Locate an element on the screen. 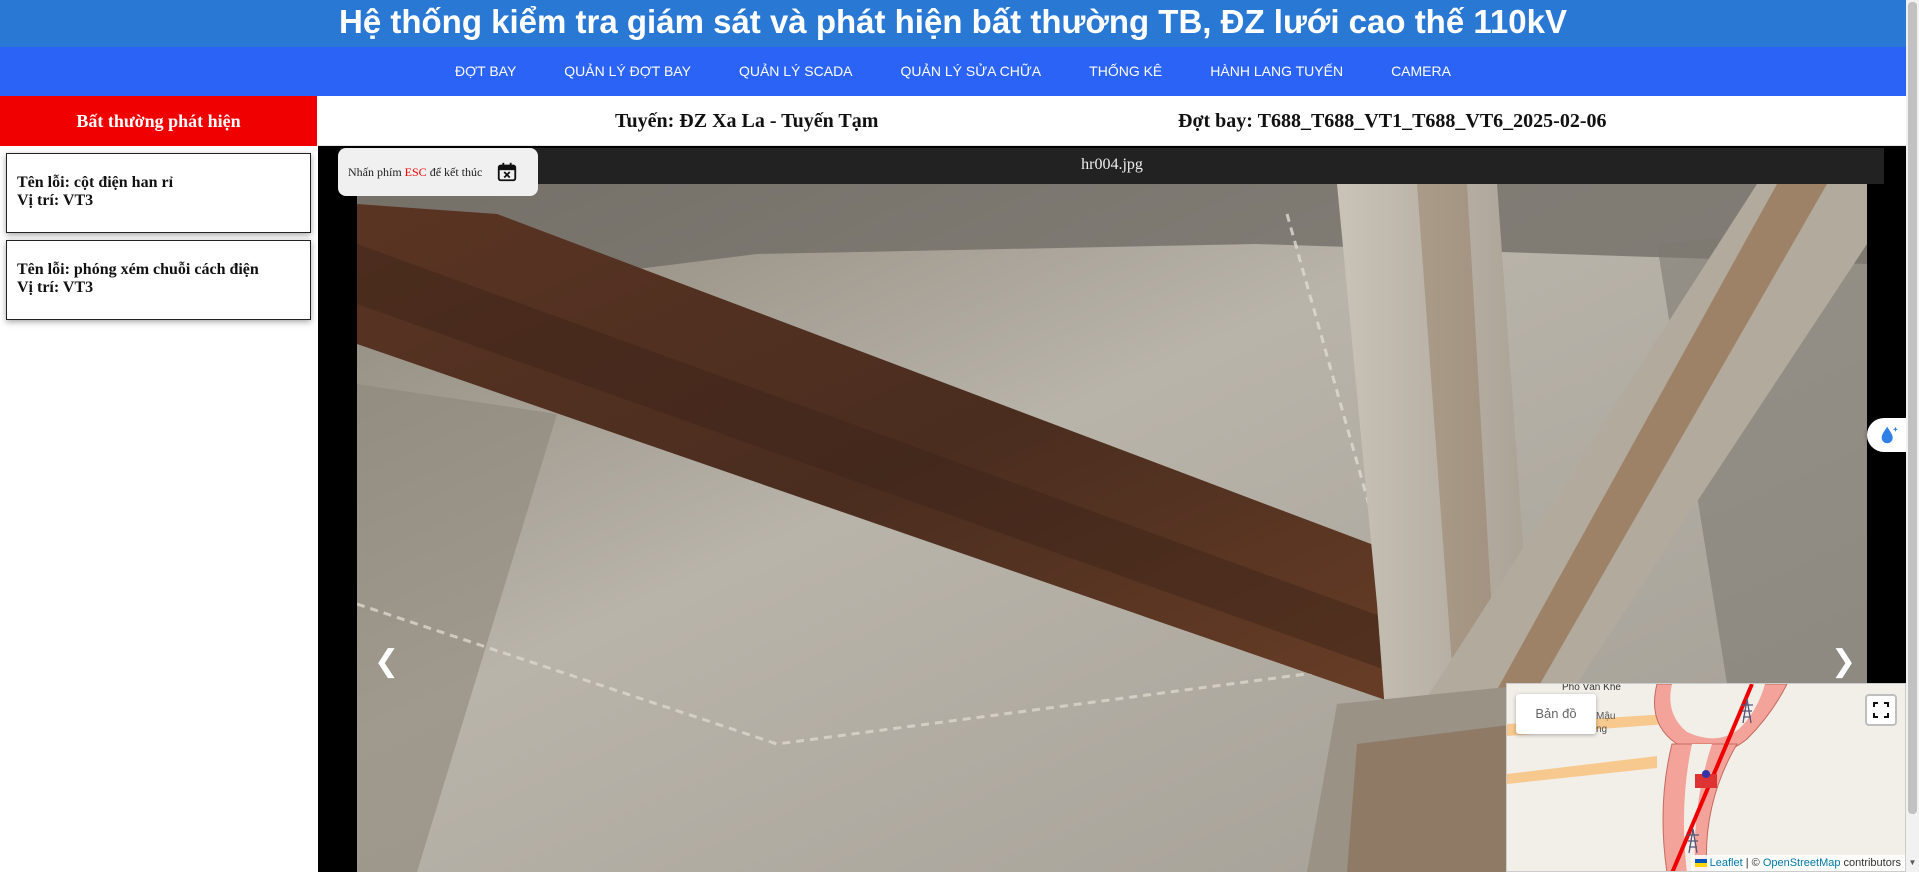  esc-hint-suffix: để kết thúc is located at coordinates (456, 171).